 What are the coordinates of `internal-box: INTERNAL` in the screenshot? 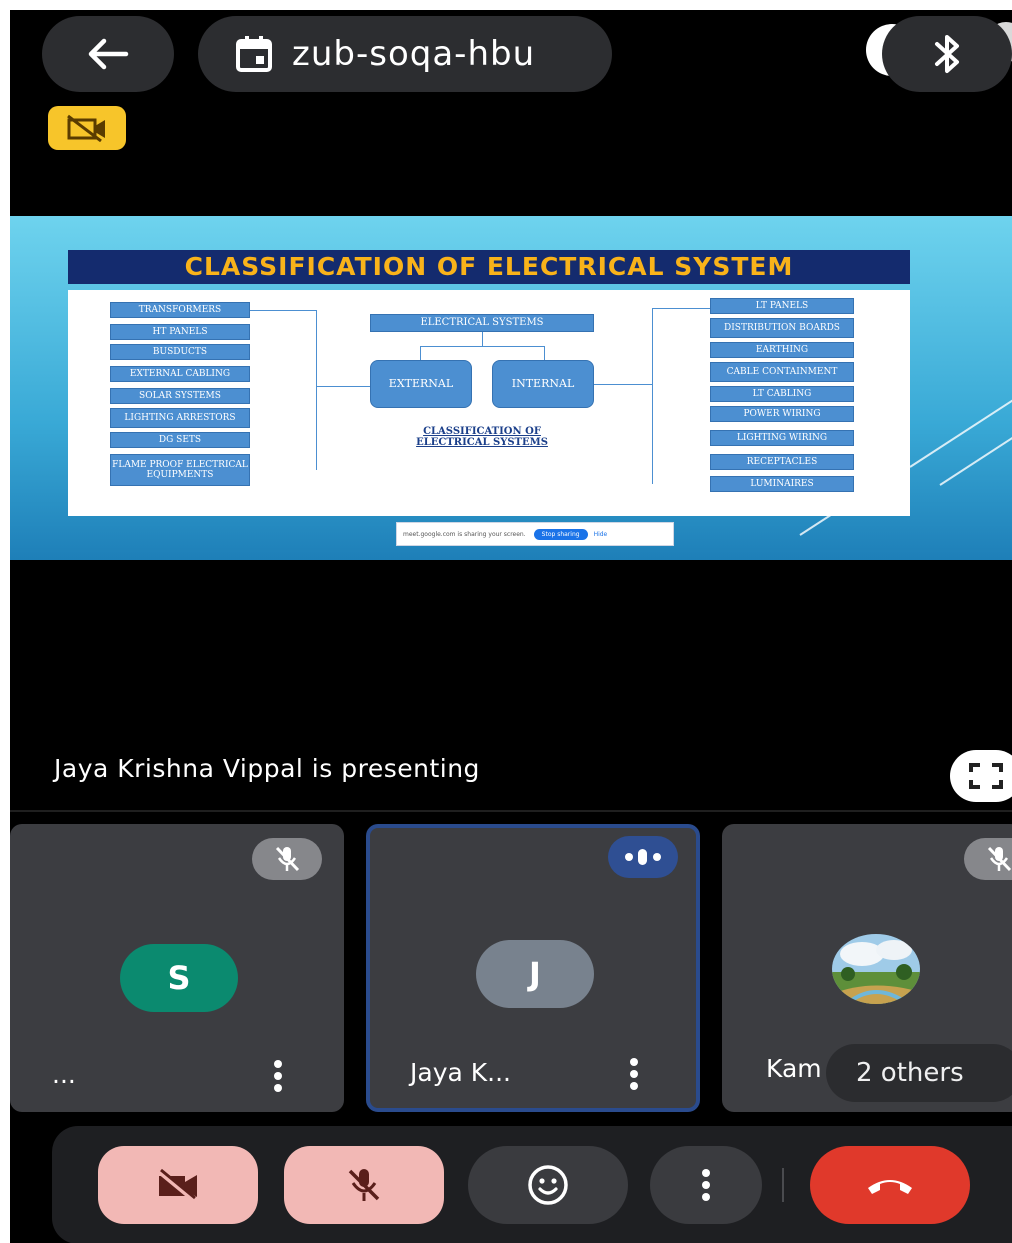 It's located at (543, 384).